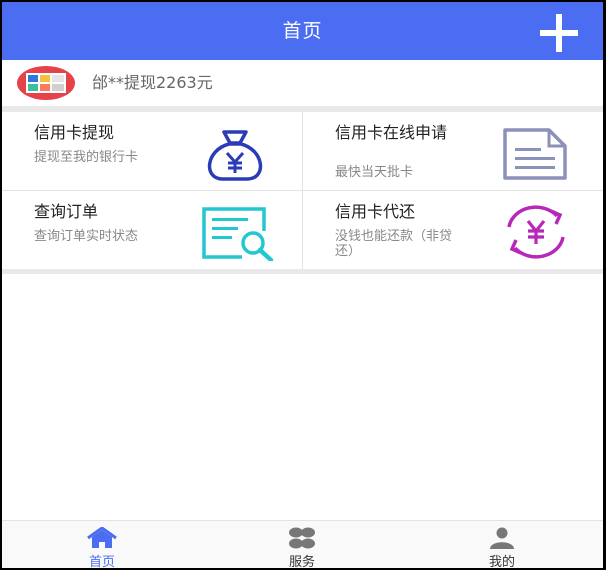 This screenshot has width=606, height=570. I want to click on service-title: 信用卡提现, so click(74, 132).